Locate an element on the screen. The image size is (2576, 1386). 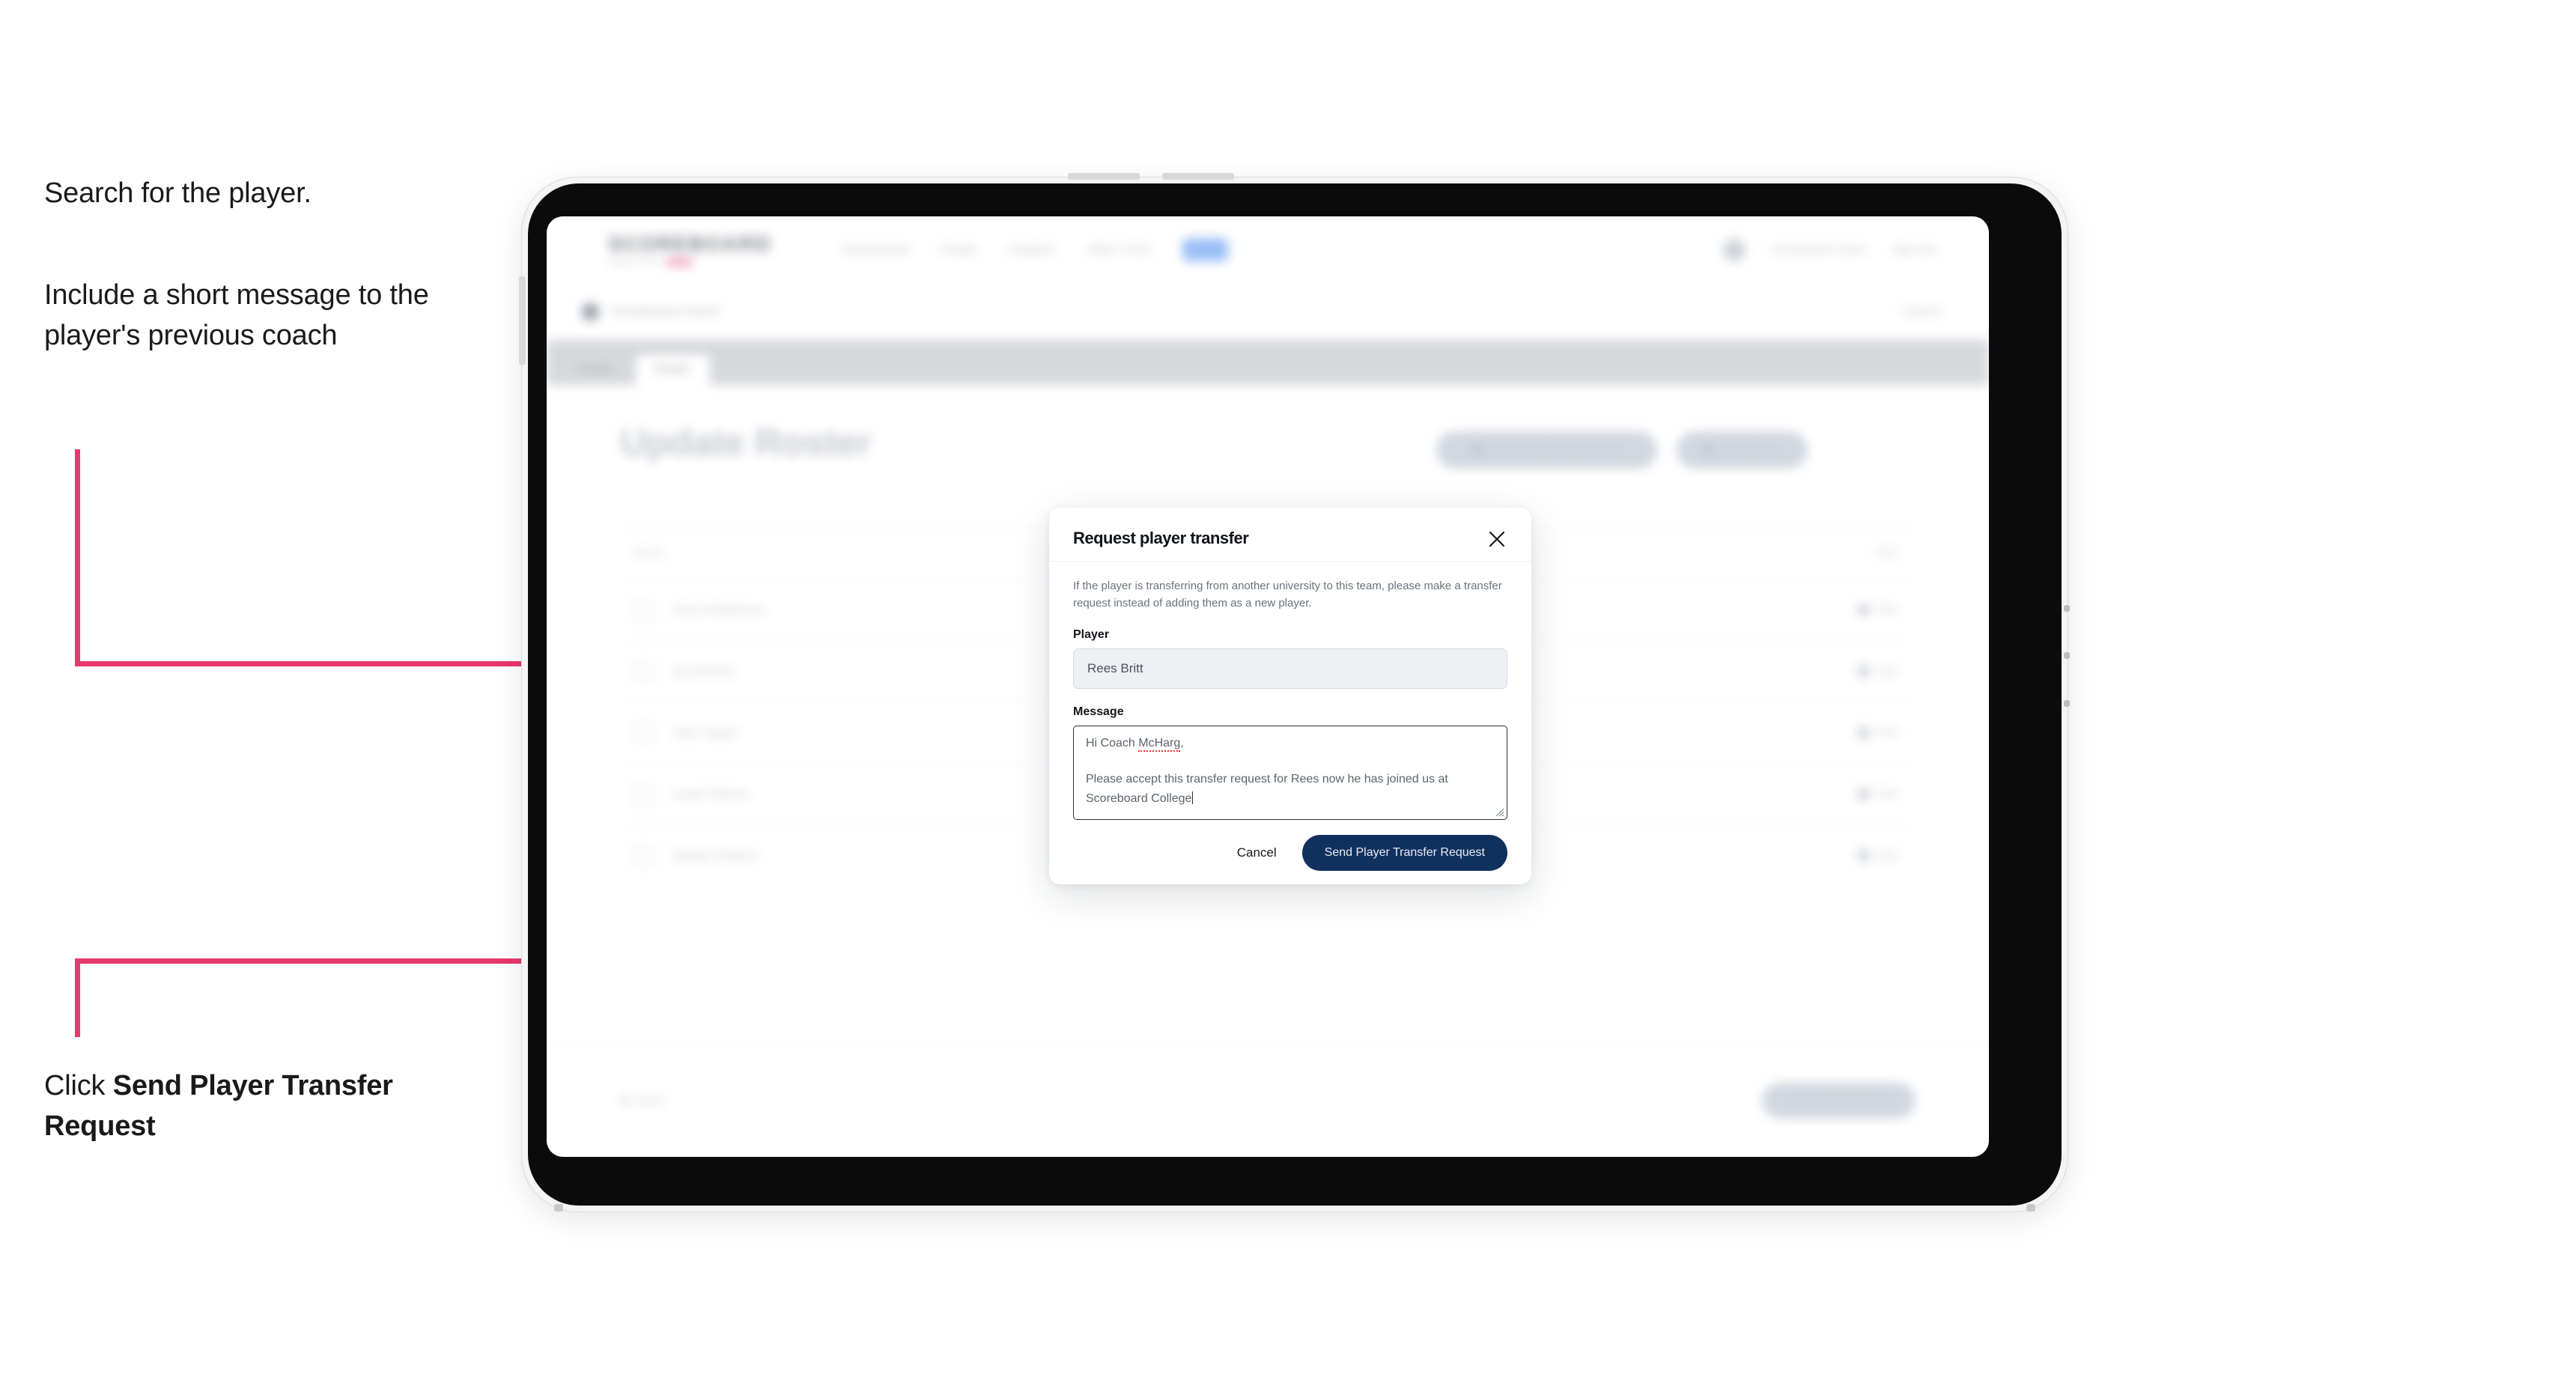
player-input: Rees Britt is located at coordinates (1290, 668).